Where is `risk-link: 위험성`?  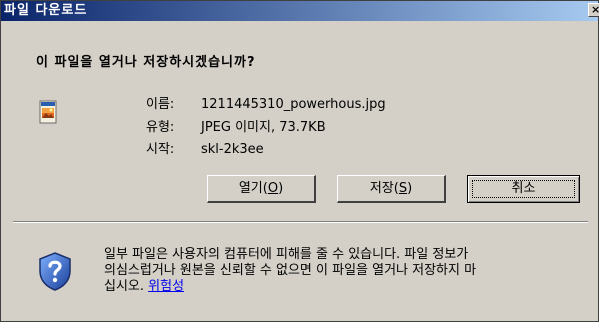 risk-link: 위험성 is located at coordinates (166, 286).